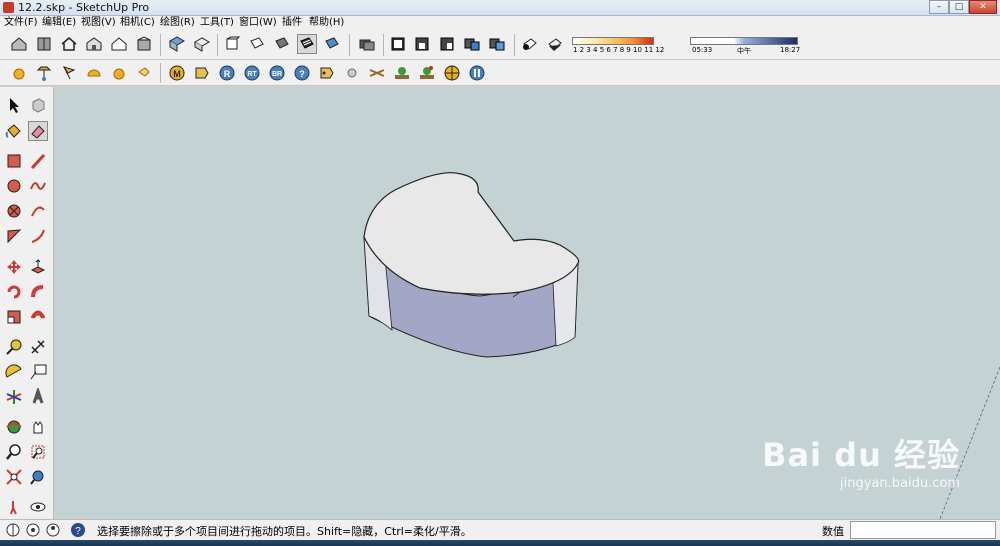 The height and width of the screenshot is (546, 1000). Describe the element at coordinates (177, 44) in the screenshot. I see `iso-view-icon` at that location.